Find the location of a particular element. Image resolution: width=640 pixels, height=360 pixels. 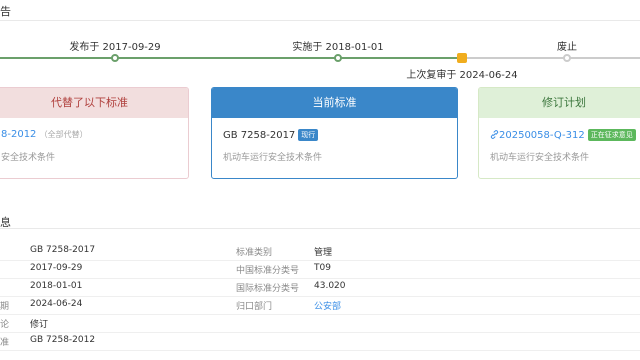

revision-plan-card: 修订计划 20250058-Q-312 正在征求意见 机动车运行安全技术条件 is located at coordinates (559, 133).